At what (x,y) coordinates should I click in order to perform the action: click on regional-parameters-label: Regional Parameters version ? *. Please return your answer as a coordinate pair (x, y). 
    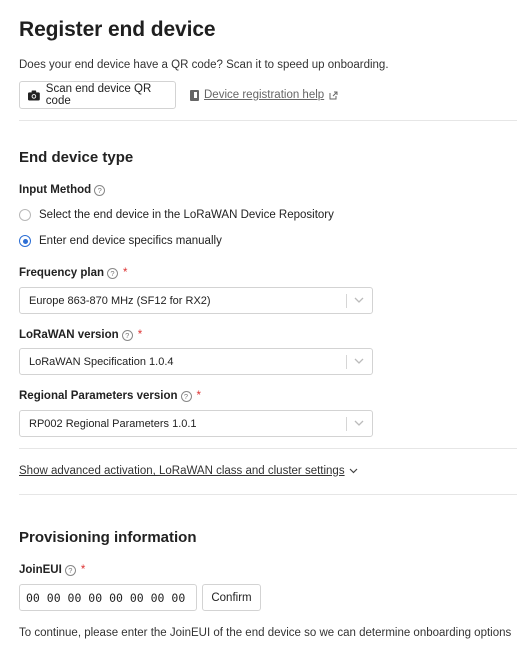
    Looking at the image, I should click on (110, 396).